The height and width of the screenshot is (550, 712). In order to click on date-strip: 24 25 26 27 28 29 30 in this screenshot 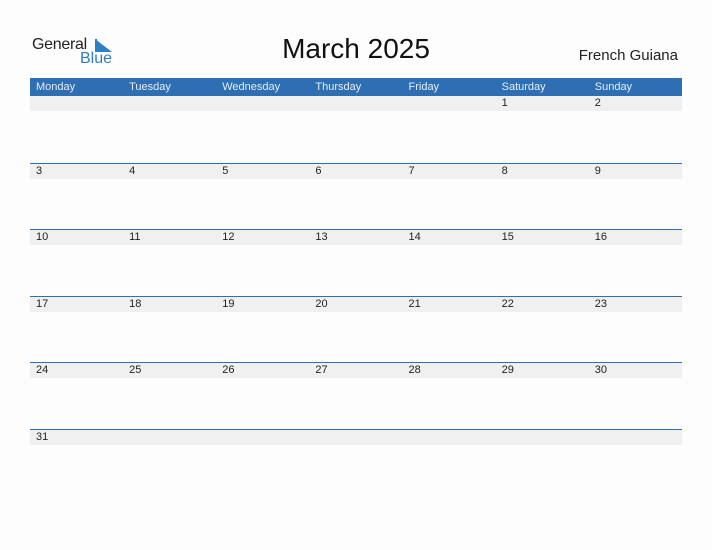, I will do `click(356, 371)`.